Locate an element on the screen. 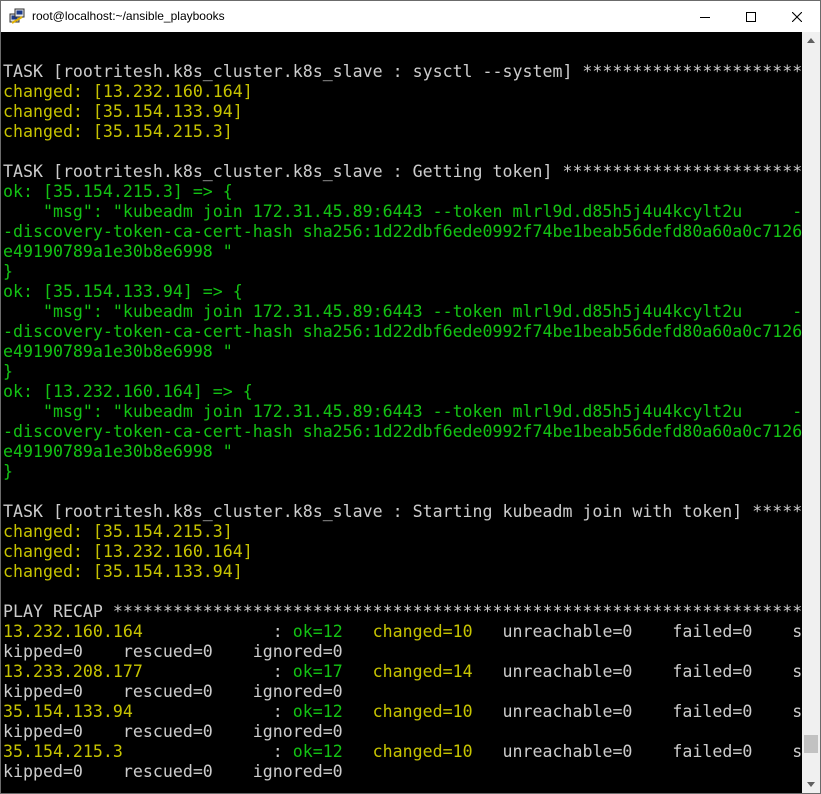 This screenshot has height=794, width=821. terminal-text-segment: ok: [35.154.133.94] => { is located at coordinates (123, 291).